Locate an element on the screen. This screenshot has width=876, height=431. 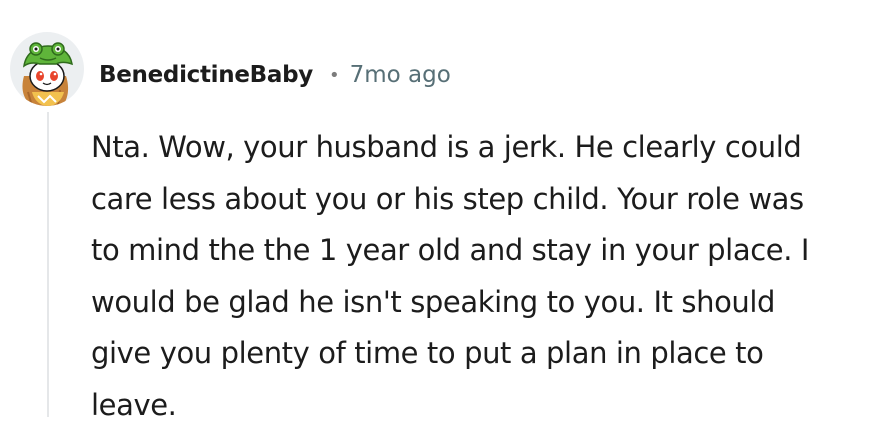
author-username: BenedictineBaby is located at coordinates (206, 75).